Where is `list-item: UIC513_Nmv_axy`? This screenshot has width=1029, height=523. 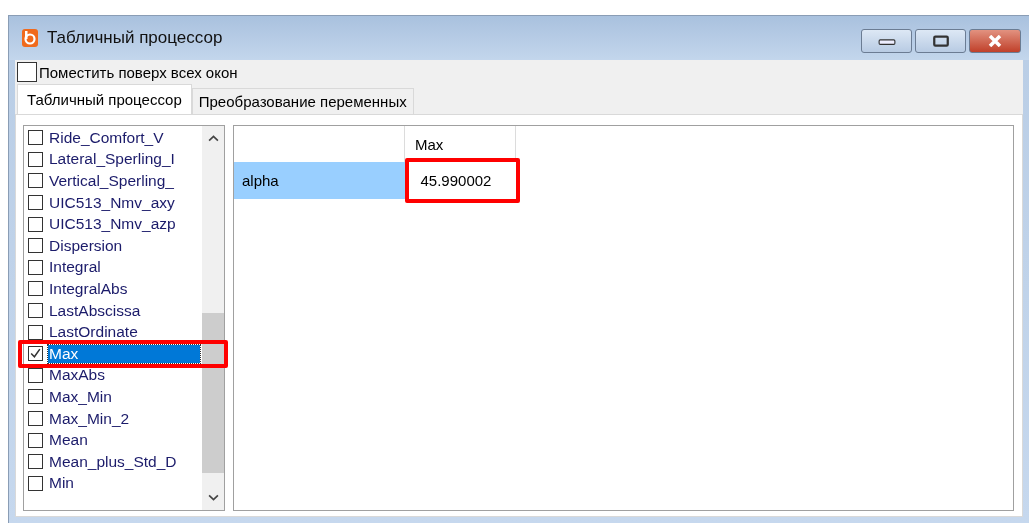 list-item: UIC513_Nmv_axy is located at coordinates (112, 202).